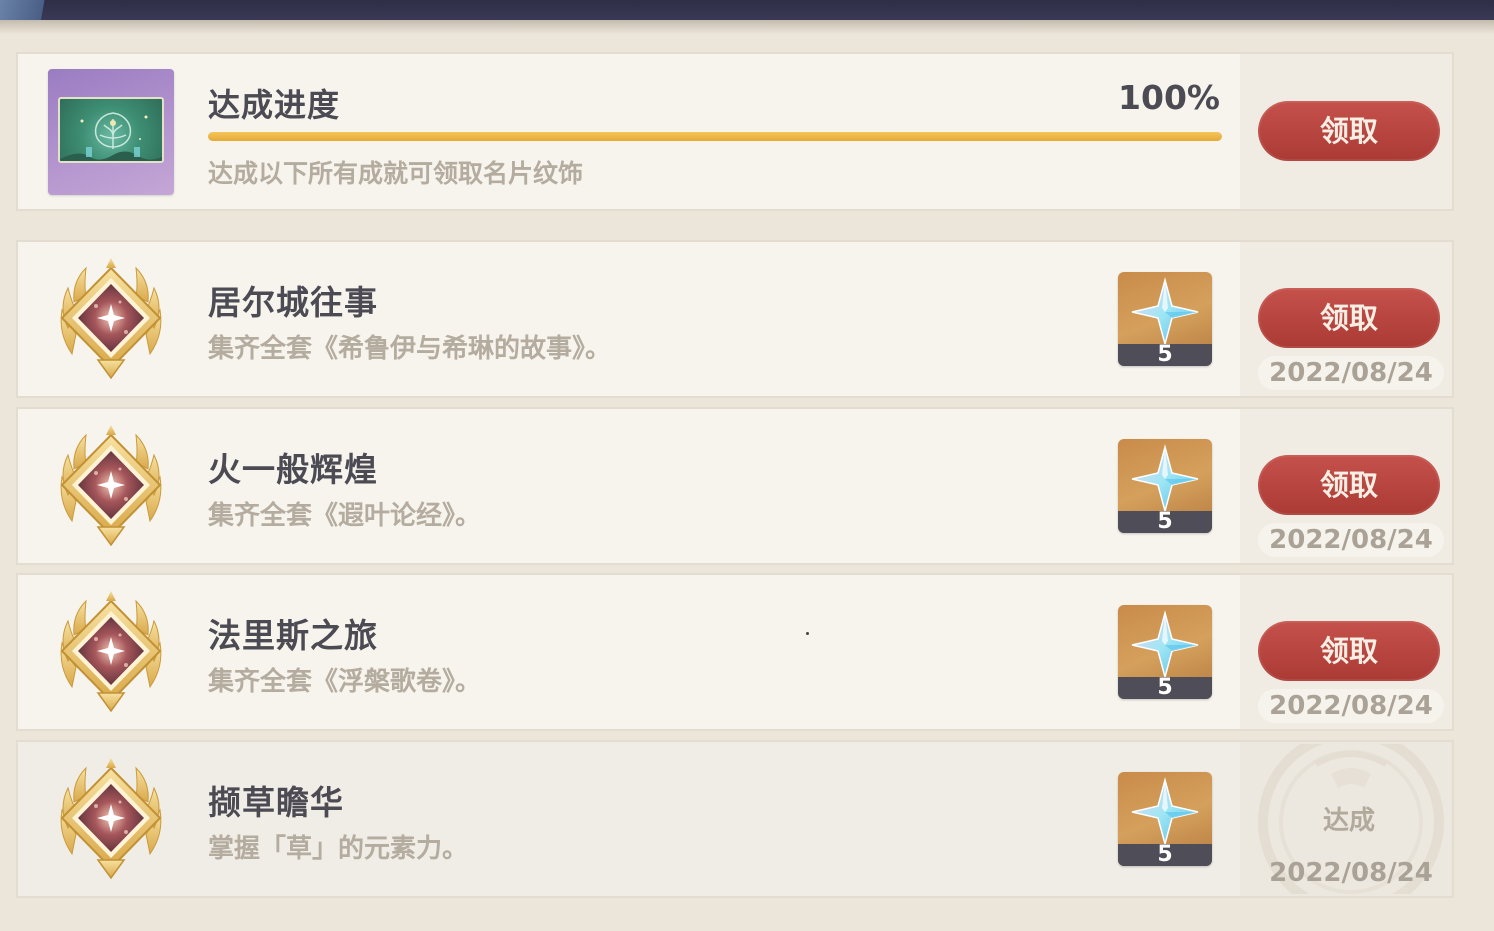 The height and width of the screenshot is (931, 1494). I want to click on achievement-title: 法里斯之旅, so click(293, 635).